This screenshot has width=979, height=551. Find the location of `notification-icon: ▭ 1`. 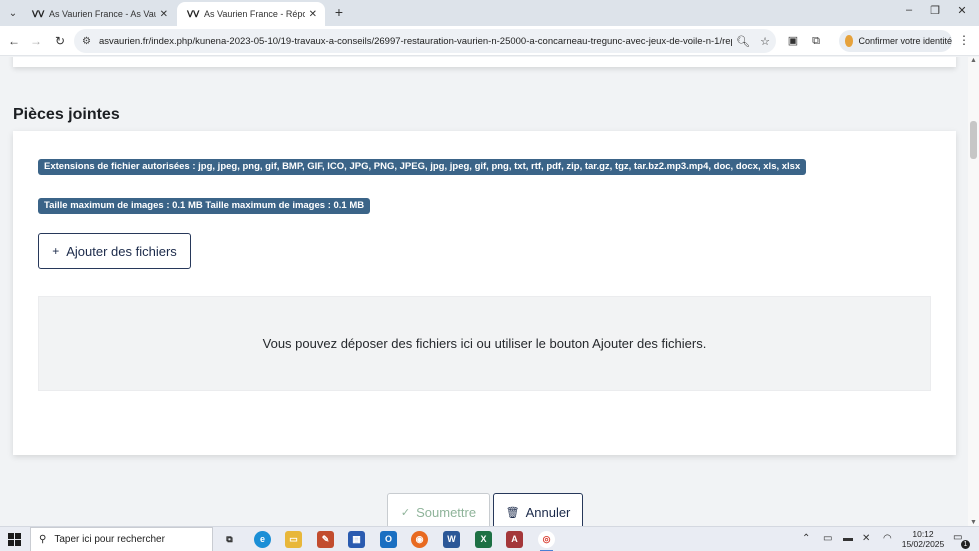

notification-icon: ▭ 1 is located at coordinates (961, 540).